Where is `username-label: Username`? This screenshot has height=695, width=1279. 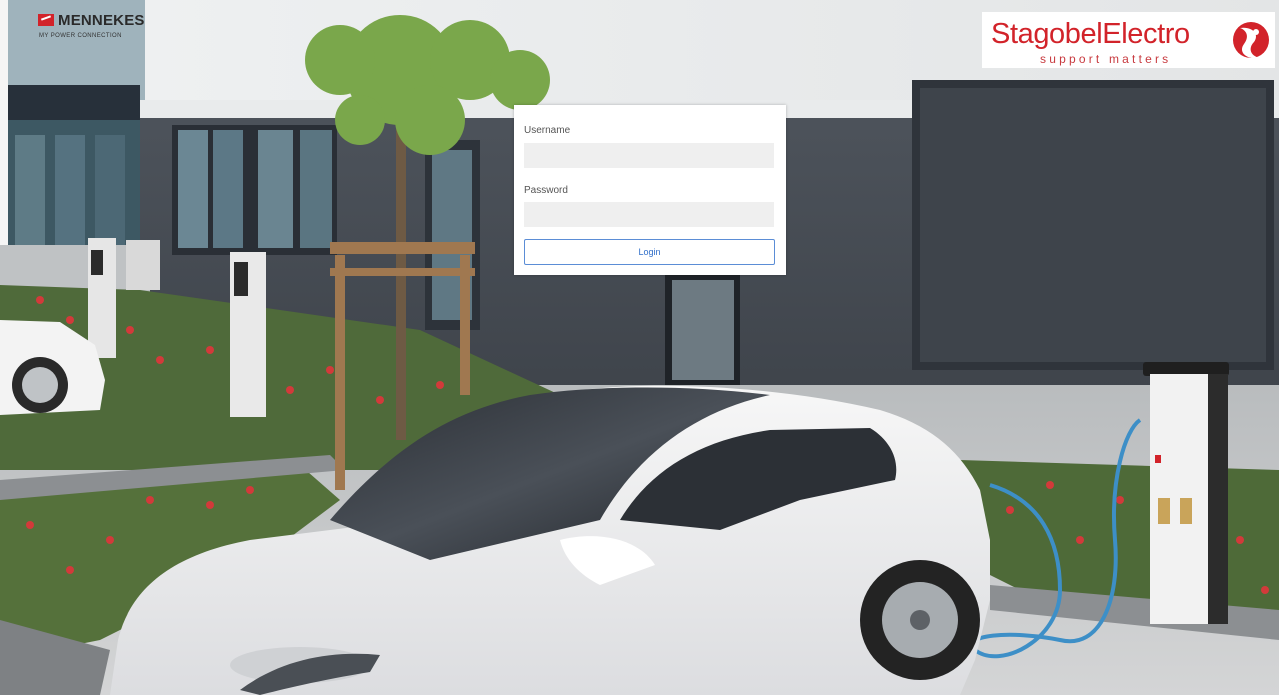
username-label: Username is located at coordinates (547, 130).